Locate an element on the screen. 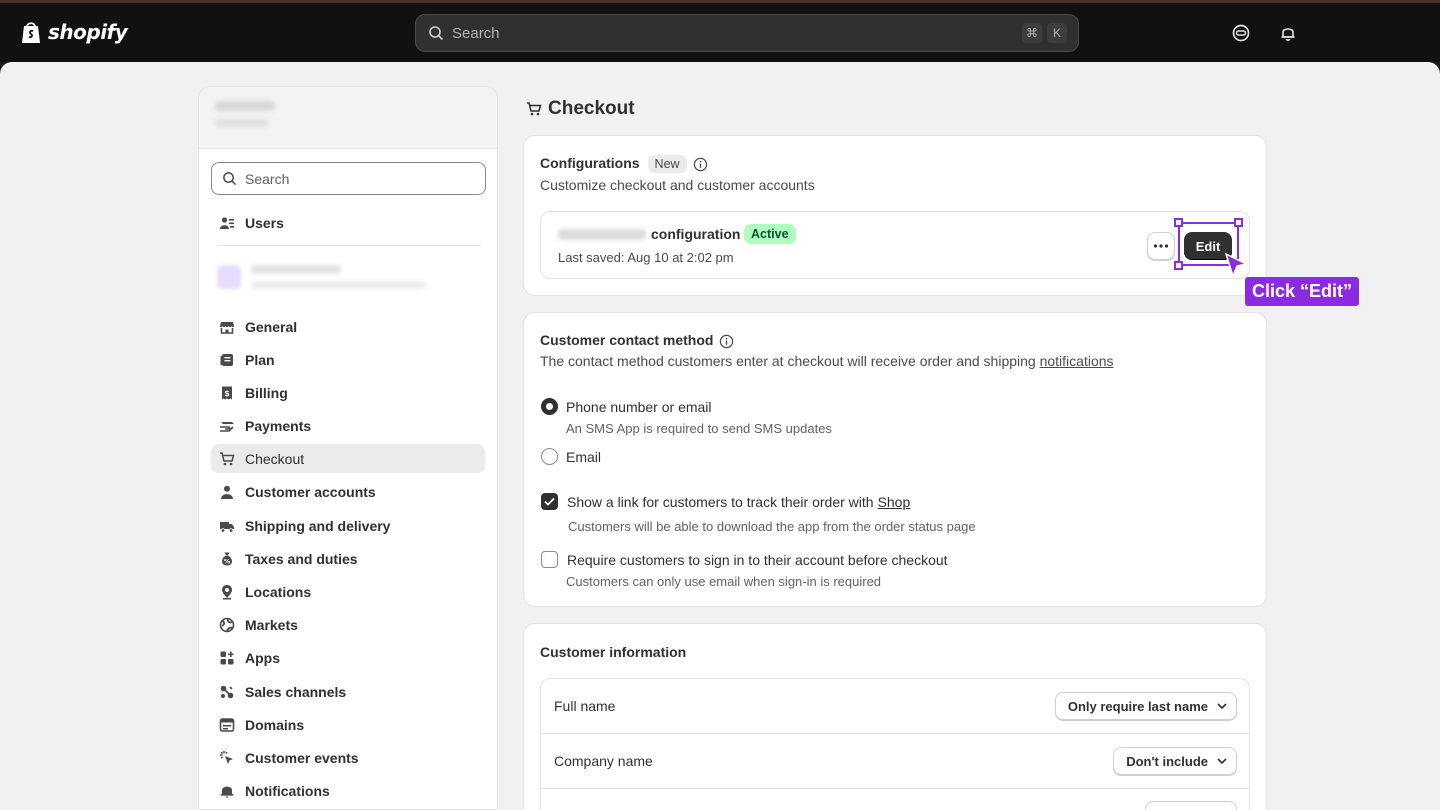 Image resolution: width=1440 pixels, height=810 pixels. checkbox-unchecked is located at coordinates (549, 559).